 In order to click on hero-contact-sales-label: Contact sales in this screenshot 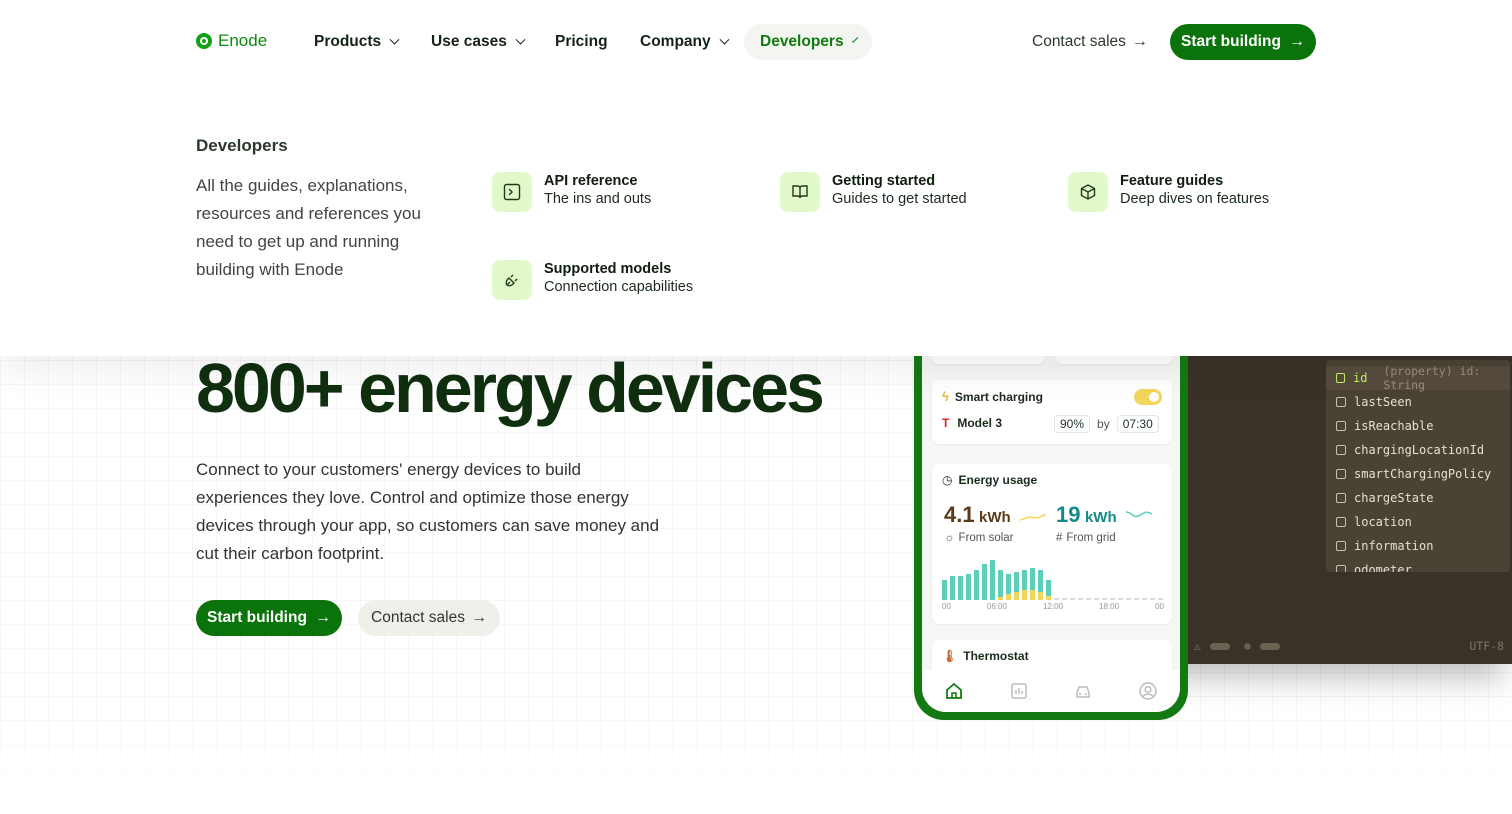, I will do `click(418, 617)`.